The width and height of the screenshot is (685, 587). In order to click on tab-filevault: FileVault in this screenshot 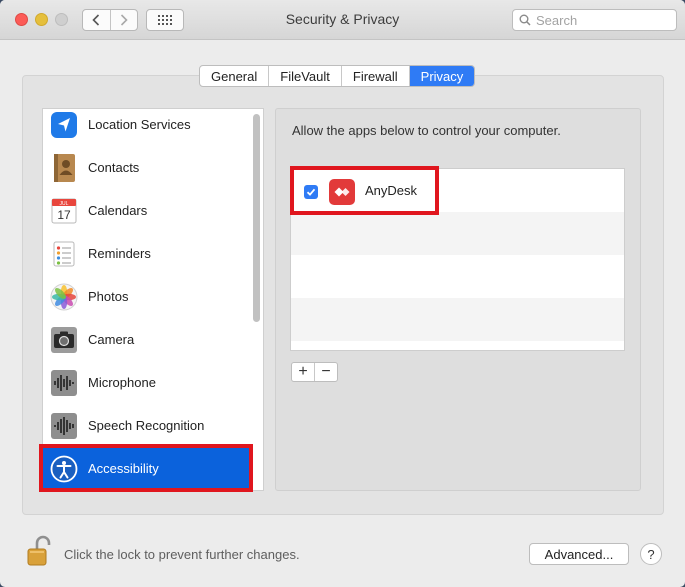, I will do `click(305, 76)`.